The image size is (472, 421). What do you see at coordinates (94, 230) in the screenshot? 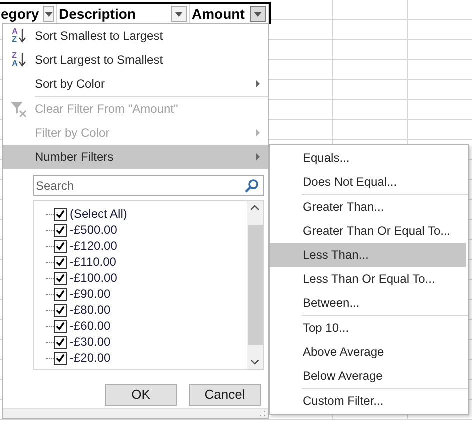
I see `value-label: -£500.00` at bounding box center [94, 230].